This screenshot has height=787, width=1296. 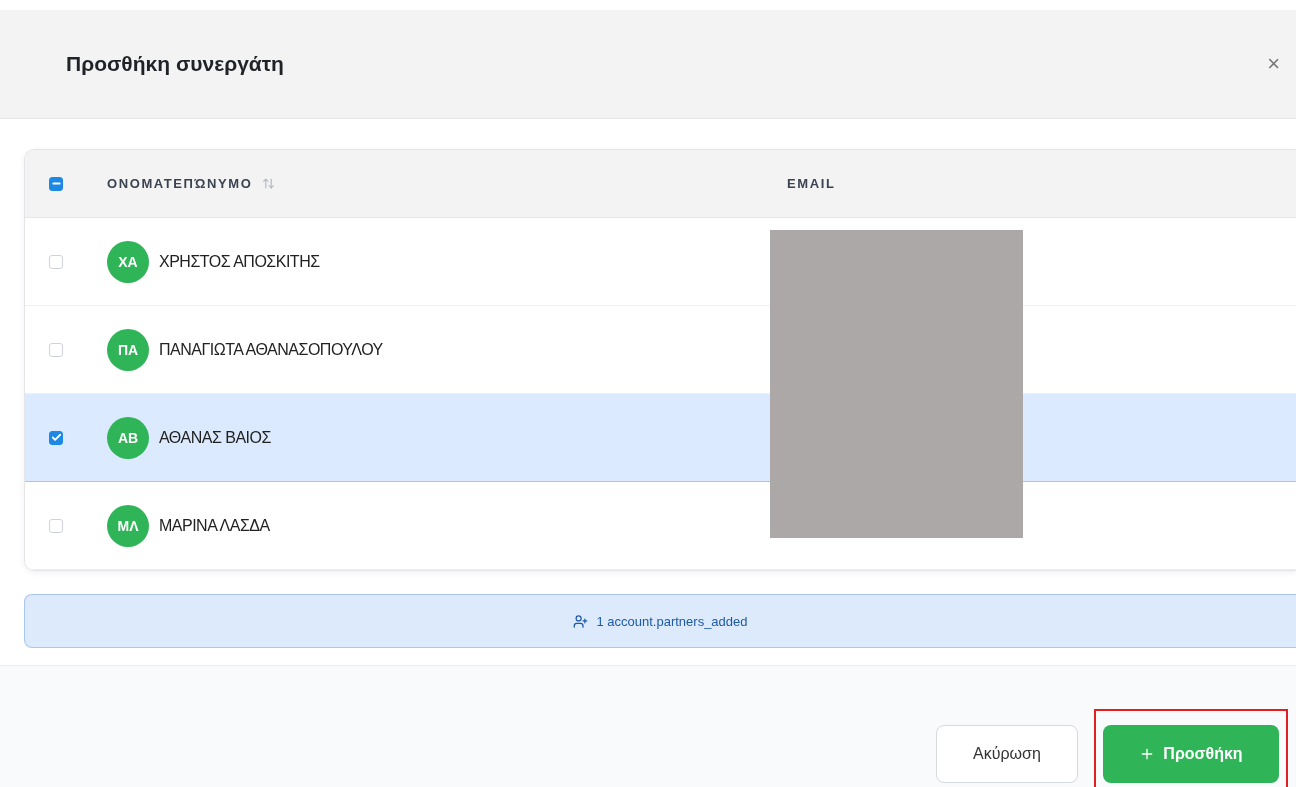 What do you see at coordinates (180, 183) in the screenshot?
I see `column-header: ΟΝΟΜΑΤΕΠΏΝΥΜΟ` at bounding box center [180, 183].